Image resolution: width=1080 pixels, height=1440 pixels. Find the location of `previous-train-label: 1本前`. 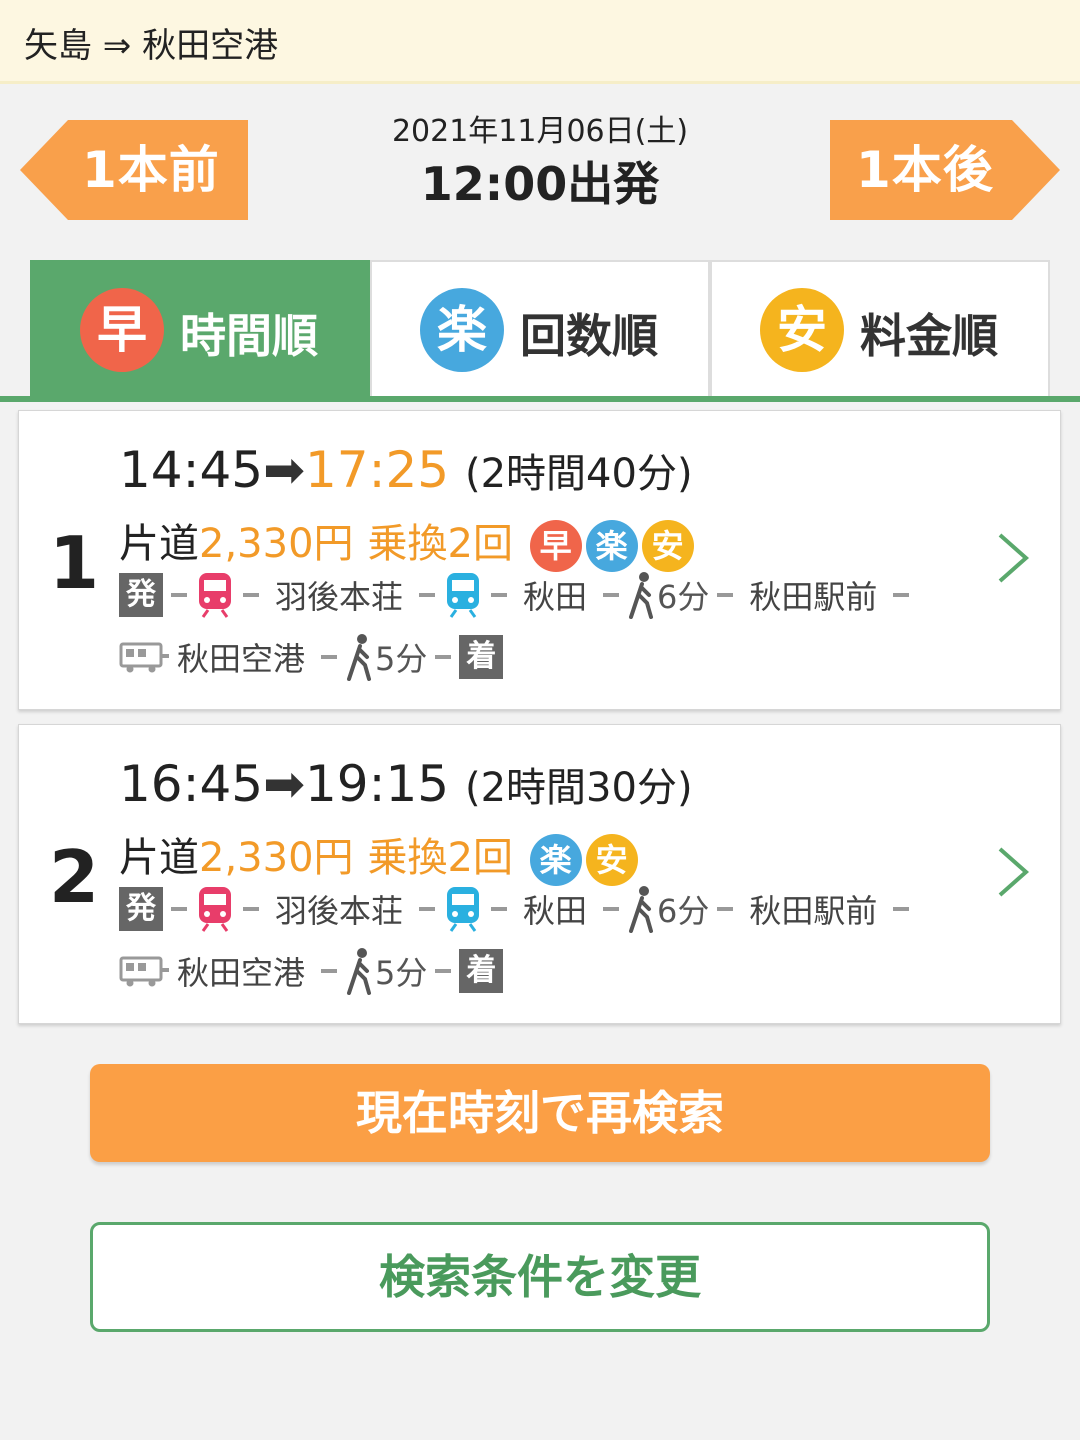

previous-train-label: 1本前 is located at coordinates (151, 170).